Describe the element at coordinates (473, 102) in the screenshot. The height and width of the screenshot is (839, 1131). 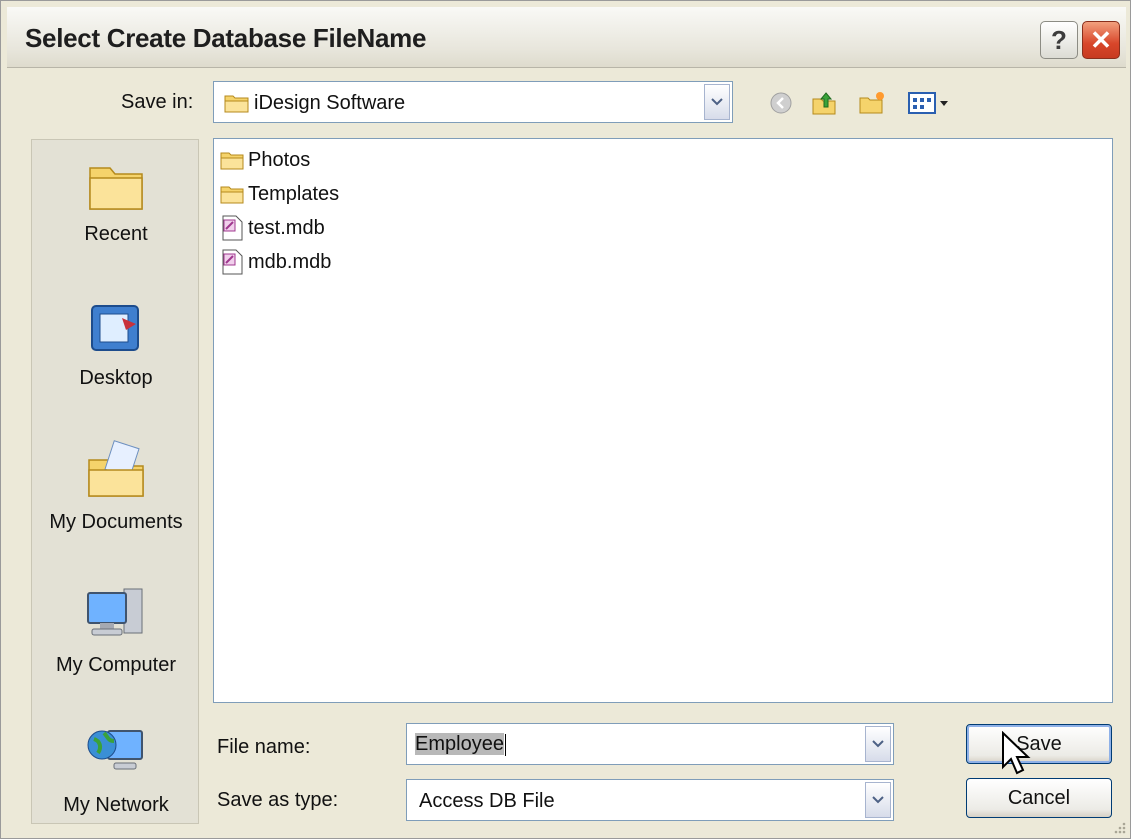
I see `save-in-combo: iDesign Software` at that location.